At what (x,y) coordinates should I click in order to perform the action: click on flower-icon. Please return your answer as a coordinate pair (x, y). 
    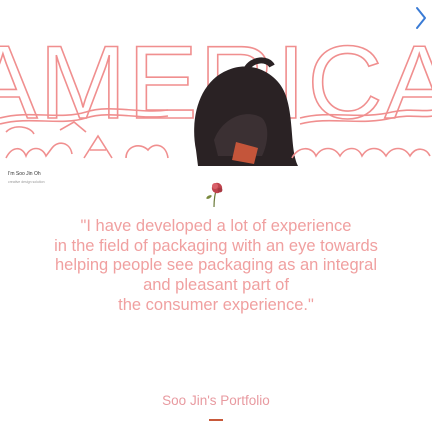
    Looking at the image, I should click on (214, 195).